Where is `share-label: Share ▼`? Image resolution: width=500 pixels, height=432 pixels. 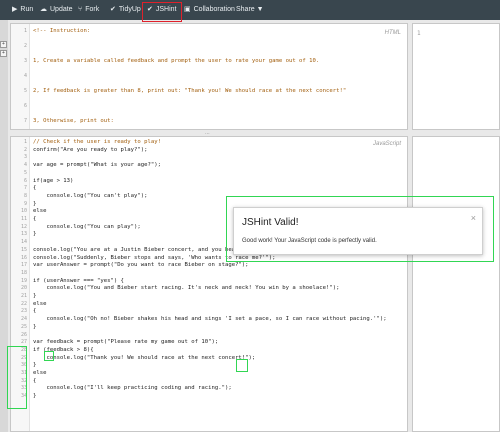 share-label: Share ▼ is located at coordinates (250, 9).